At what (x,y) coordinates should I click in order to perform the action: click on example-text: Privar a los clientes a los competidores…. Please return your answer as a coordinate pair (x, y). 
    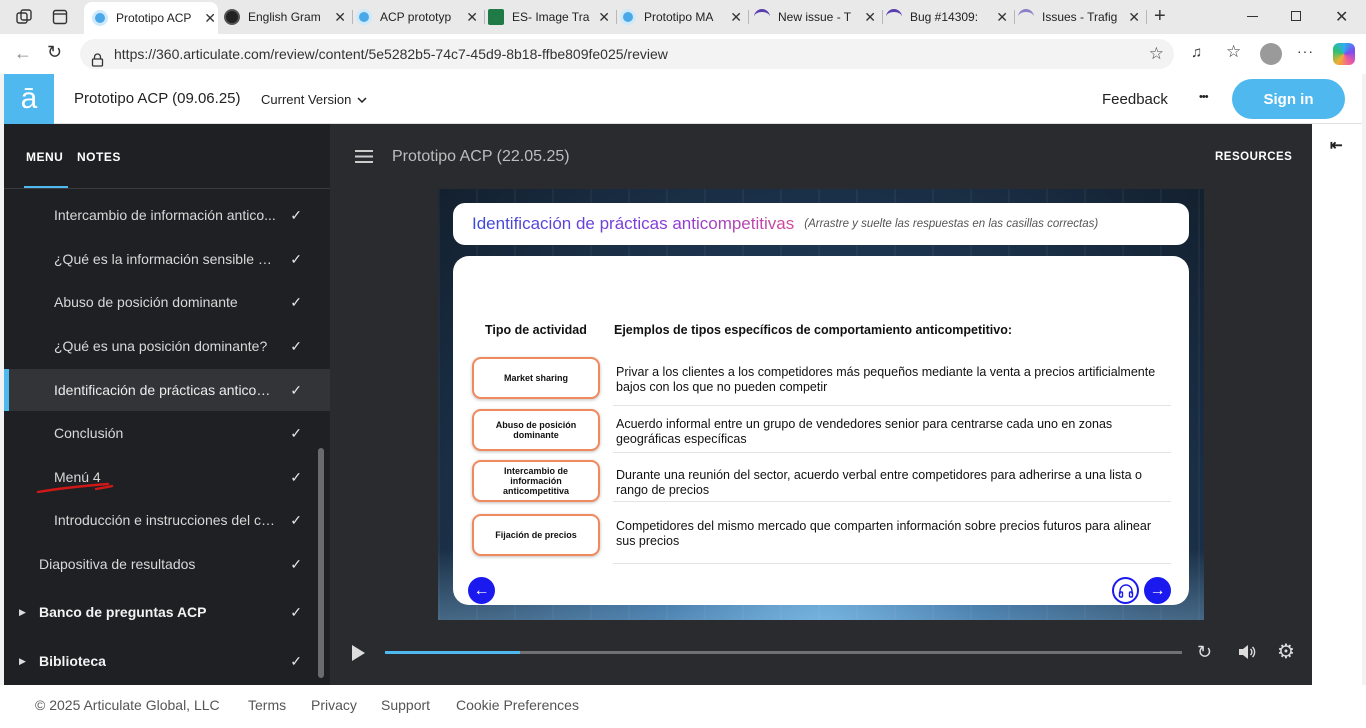
    Looking at the image, I should click on (886, 379).